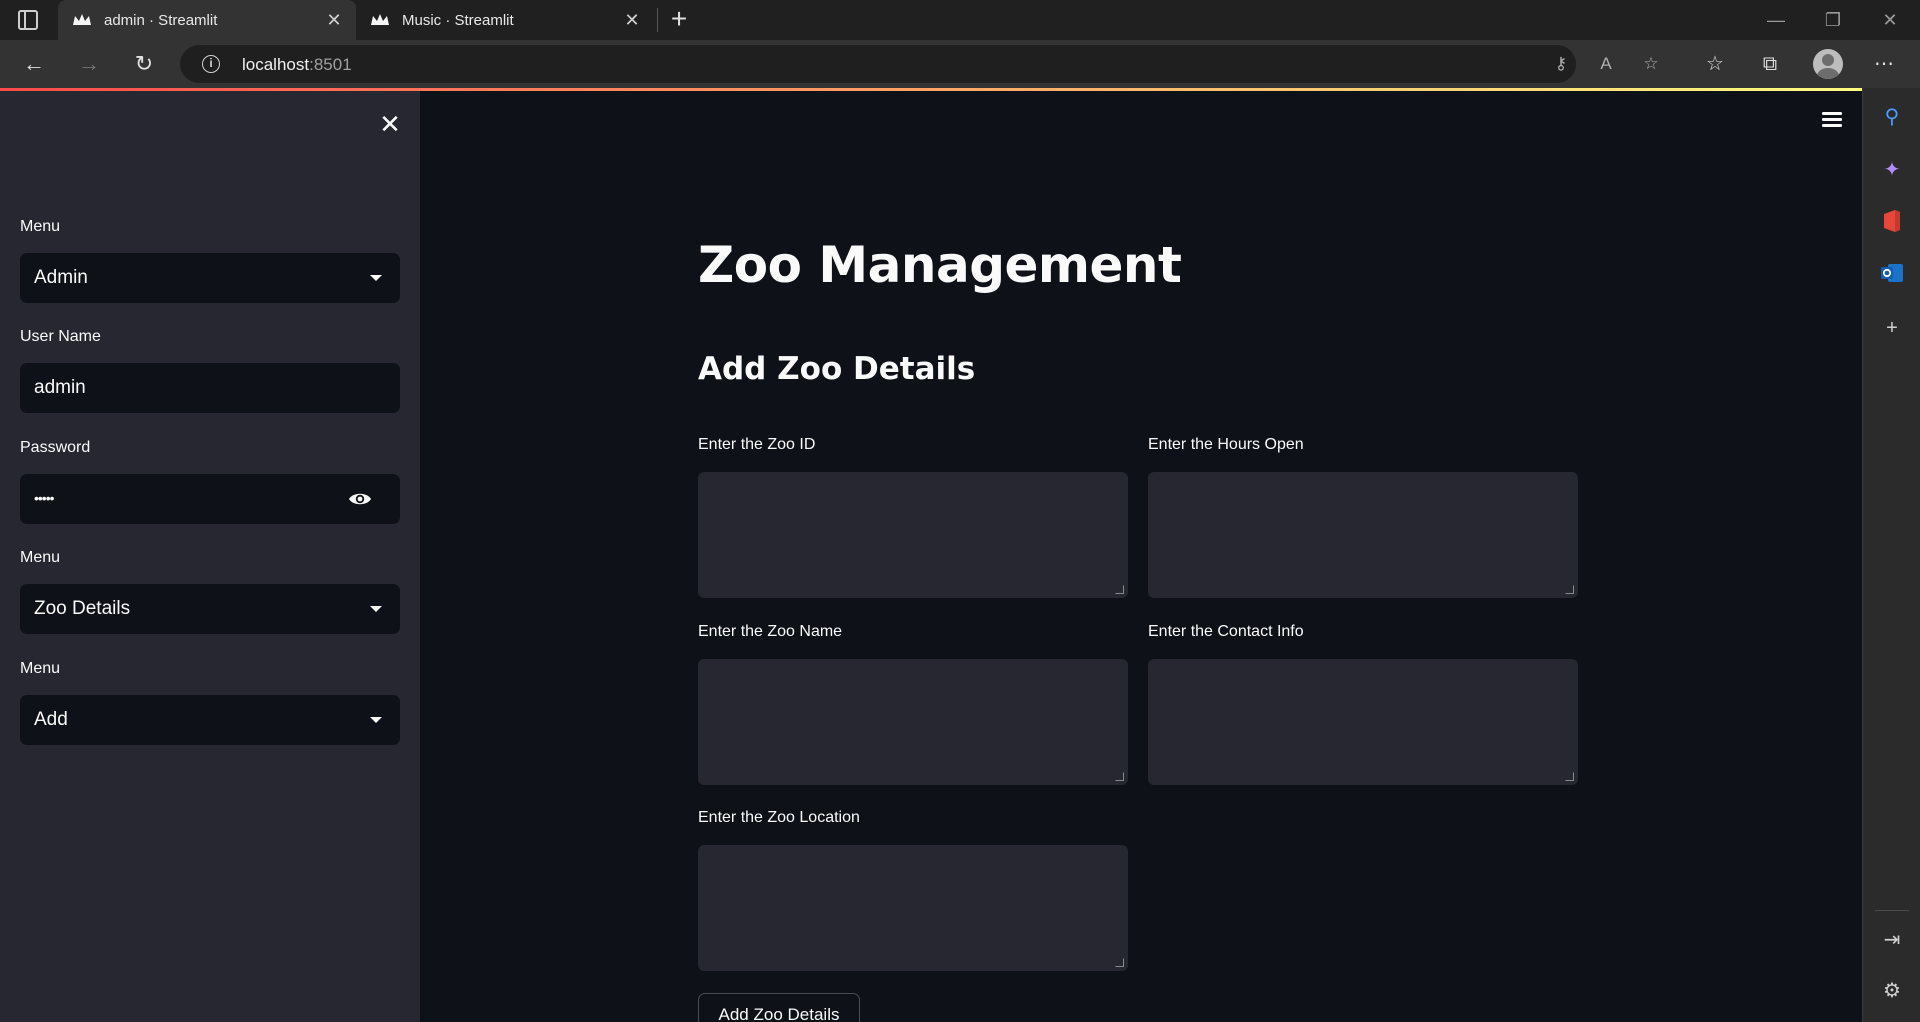 The height and width of the screenshot is (1022, 1920). Describe the element at coordinates (913, 535) in the screenshot. I see `zoo-id-textarea` at that location.